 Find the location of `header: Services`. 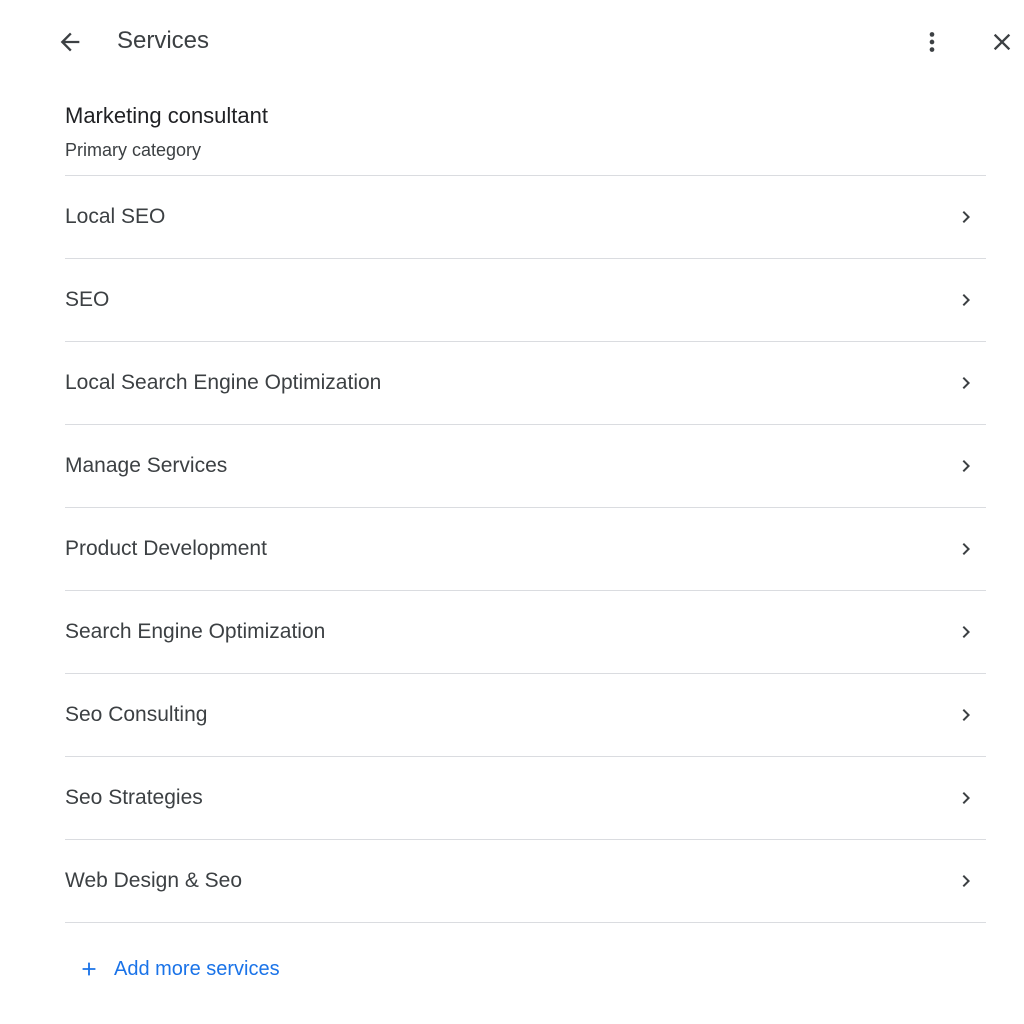

header: Services is located at coordinates (512, 41).